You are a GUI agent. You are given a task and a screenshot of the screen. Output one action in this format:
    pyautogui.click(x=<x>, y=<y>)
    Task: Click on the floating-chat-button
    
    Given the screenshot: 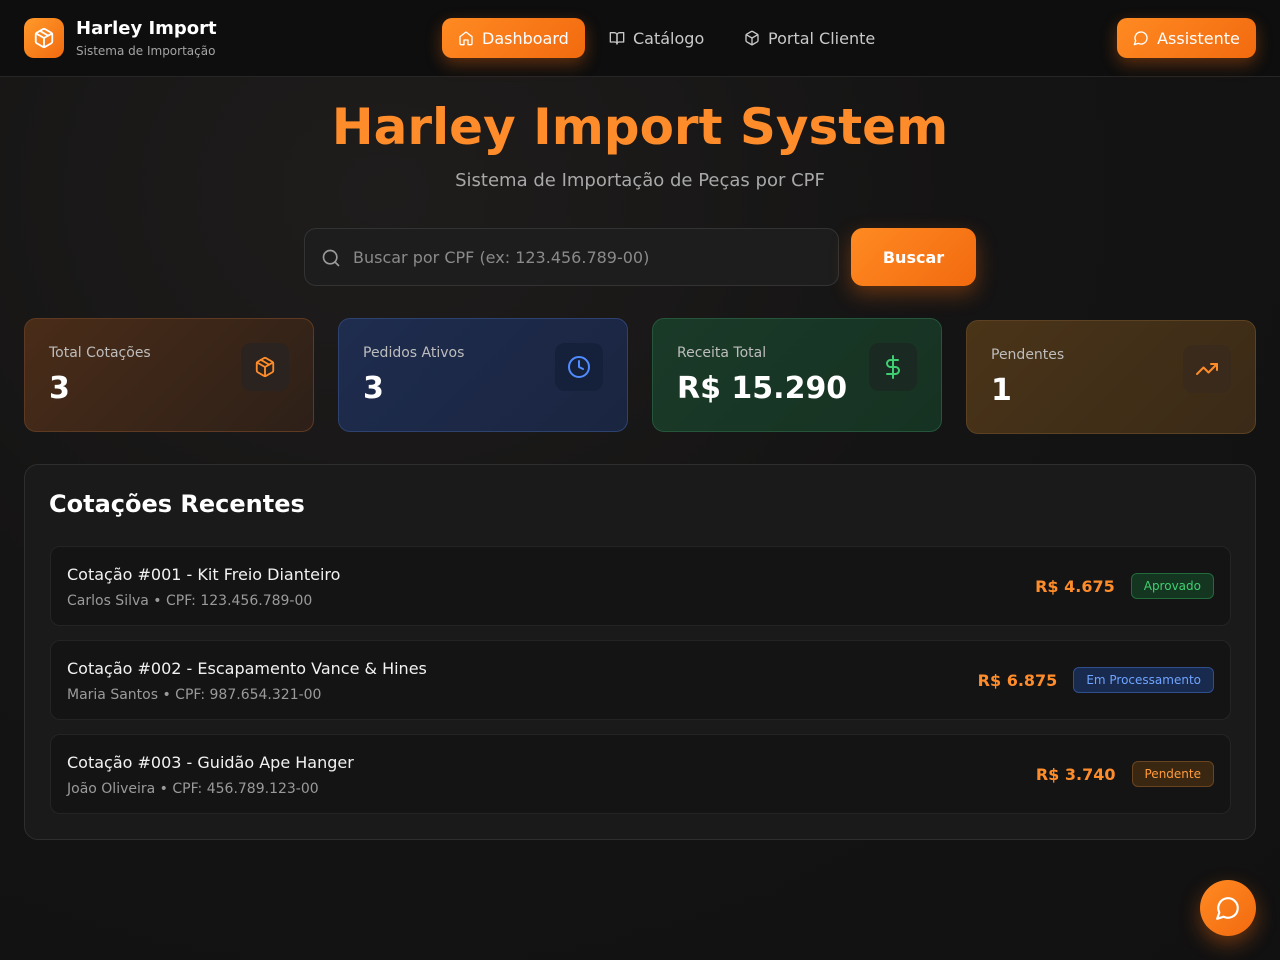 What is the action you would take?
    pyautogui.click(x=1228, y=908)
    